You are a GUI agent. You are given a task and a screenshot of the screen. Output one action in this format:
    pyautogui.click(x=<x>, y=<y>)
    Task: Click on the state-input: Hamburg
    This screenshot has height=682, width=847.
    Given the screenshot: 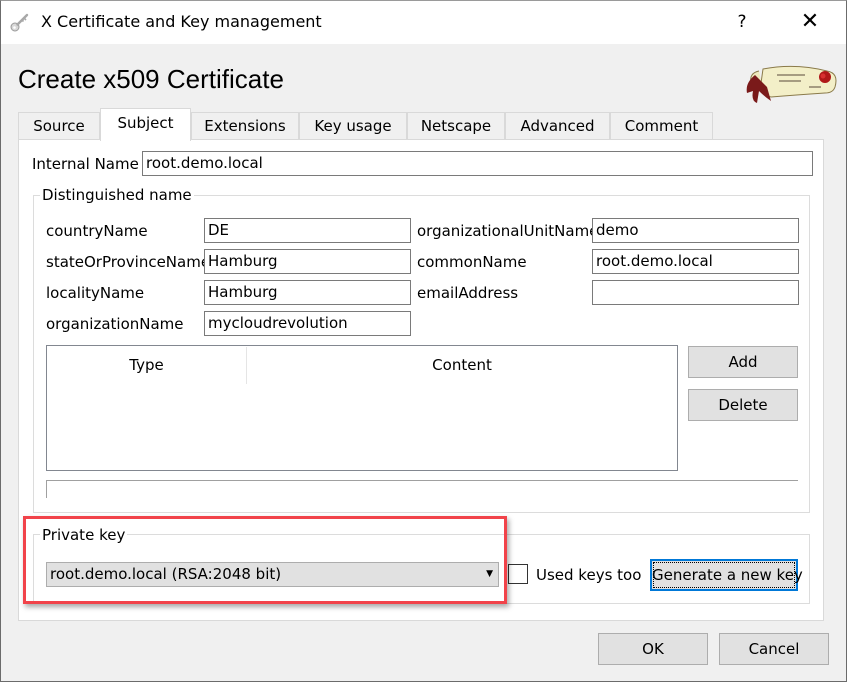 What is the action you would take?
    pyautogui.click(x=307, y=261)
    